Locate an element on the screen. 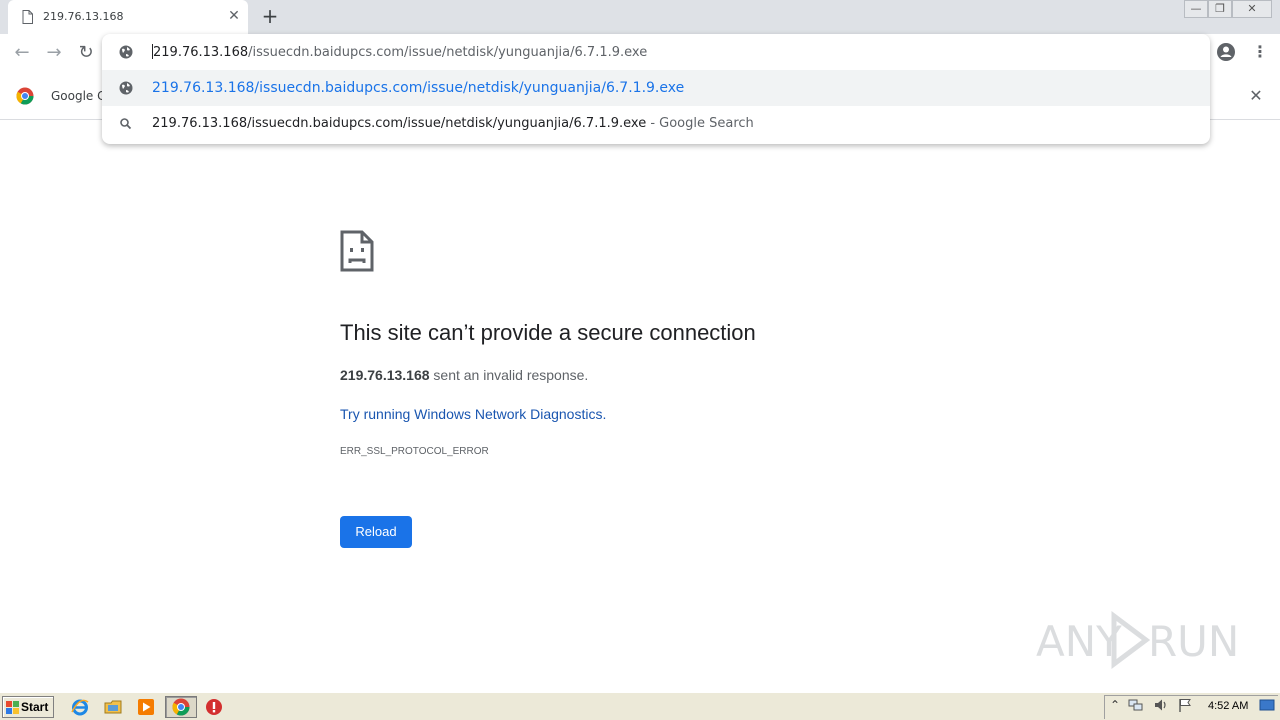 This screenshot has width=1280, height=720. back-arrow-icon: ← is located at coordinates (22, 52).